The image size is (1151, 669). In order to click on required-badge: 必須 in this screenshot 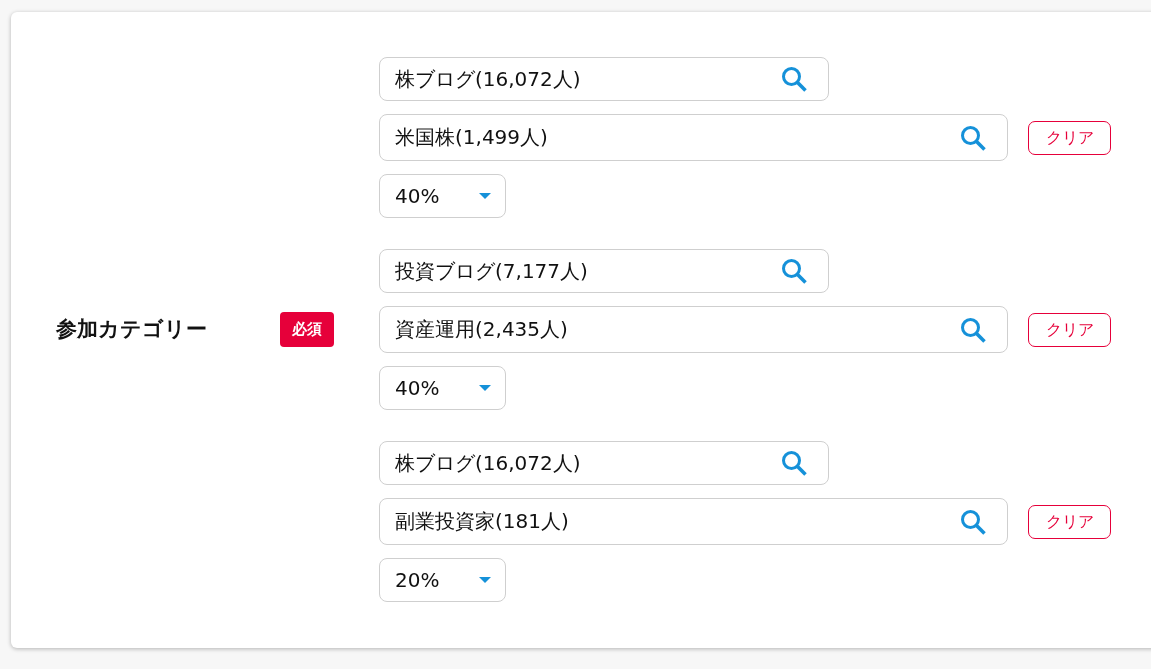, I will do `click(307, 329)`.